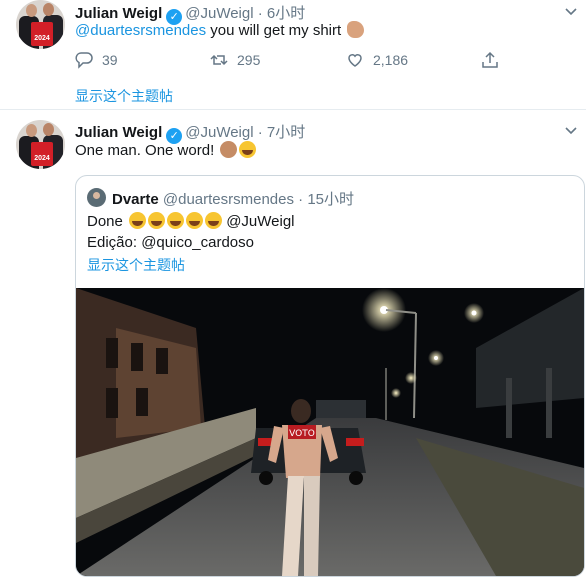  Describe the element at coordinates (84, 60) in the screenshot. I see `reply-icon` at that location.